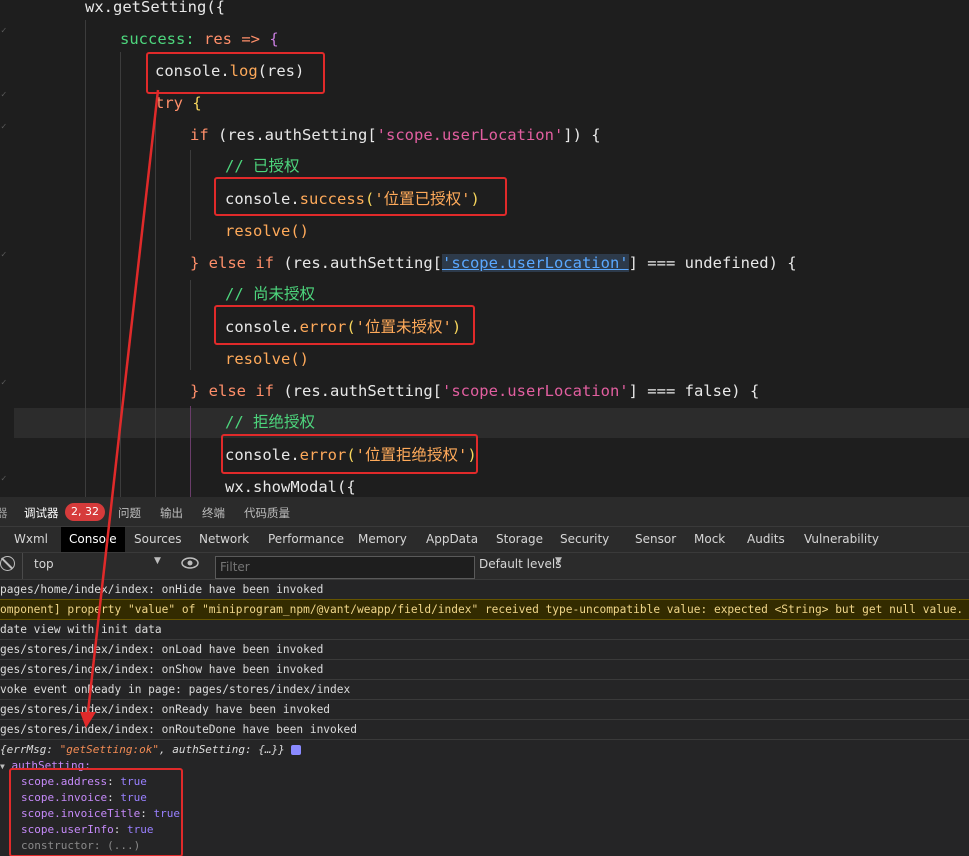 This screenshot has width=969, height=856. Describe the element at coordinates (290, 487) in the screenshot. I see `code-text: wx.showModal({` at that location.